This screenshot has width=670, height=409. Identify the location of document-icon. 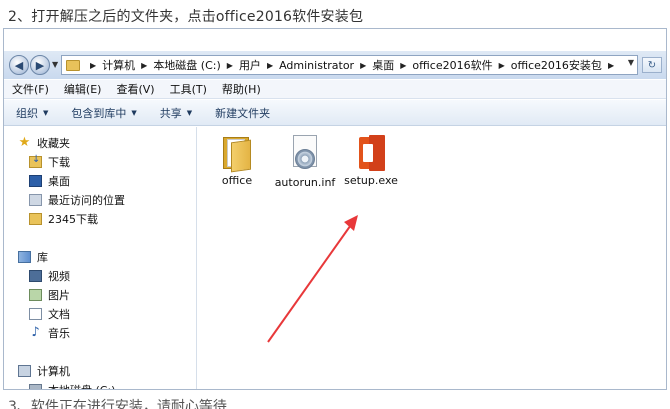
(35, 314).